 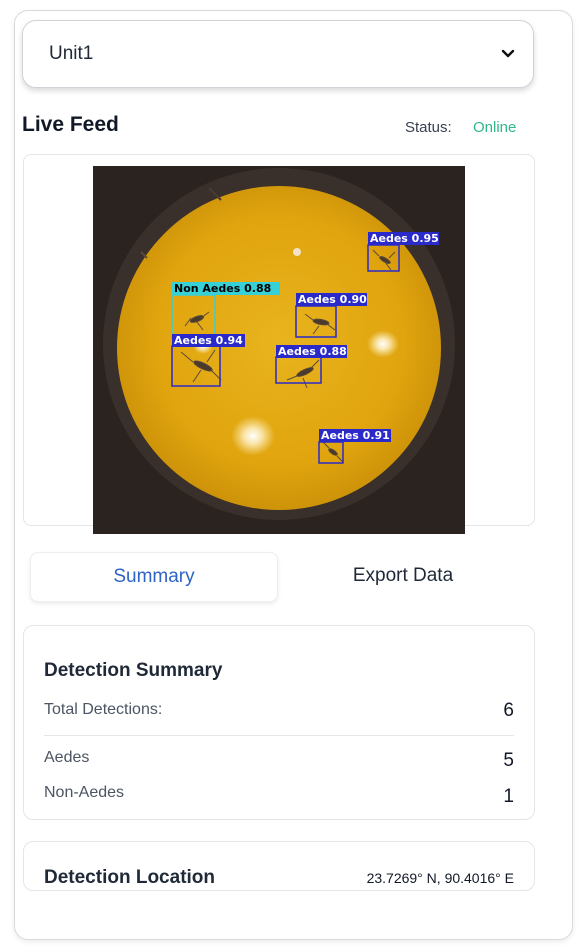 I want to click on aedes-value: 5, so click(x=508, y=760).